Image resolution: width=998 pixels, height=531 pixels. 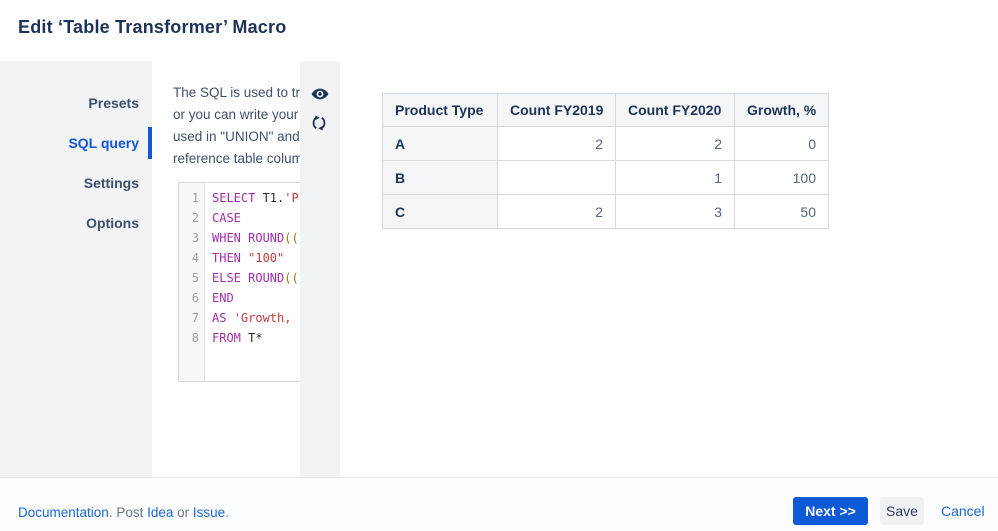 What do you see at coordinates (226, 218) in the screenshot?
I see `code-token: CASE` at bounding box center [226, 218].